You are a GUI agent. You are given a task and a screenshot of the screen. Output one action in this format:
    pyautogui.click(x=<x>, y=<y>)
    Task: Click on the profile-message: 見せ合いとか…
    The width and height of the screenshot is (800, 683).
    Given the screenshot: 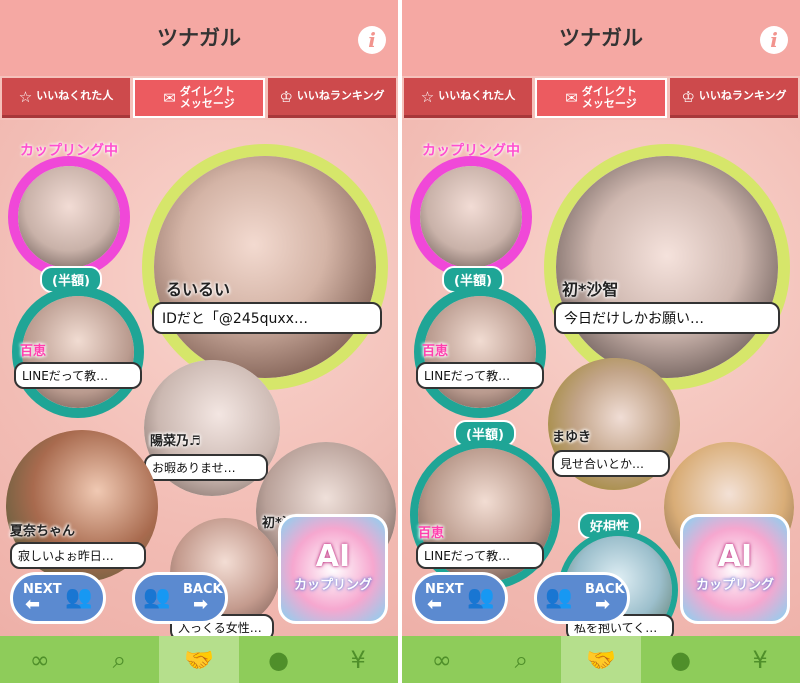 What is the action you would take?
    pyautogui.click(x=611, y=463)
    